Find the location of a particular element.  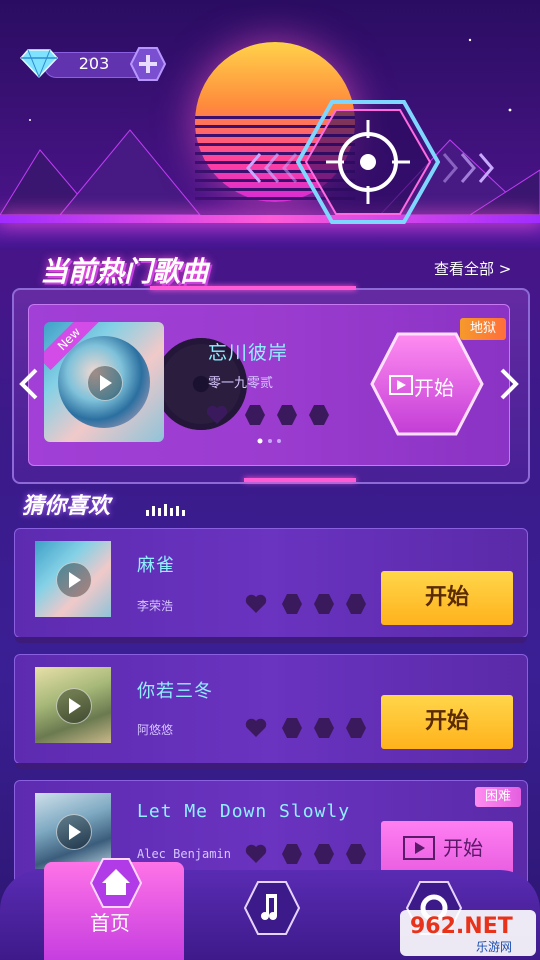

you-may-like-title: 猜你喜欢 is located at coordinates (66, 506).